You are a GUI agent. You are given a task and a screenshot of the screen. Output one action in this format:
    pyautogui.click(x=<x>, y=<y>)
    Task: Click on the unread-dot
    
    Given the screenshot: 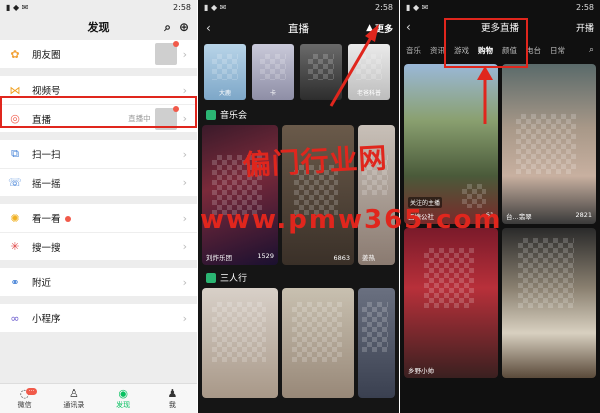 What is the action you would take?
    pyautogui.click(x=67, y=219)
    